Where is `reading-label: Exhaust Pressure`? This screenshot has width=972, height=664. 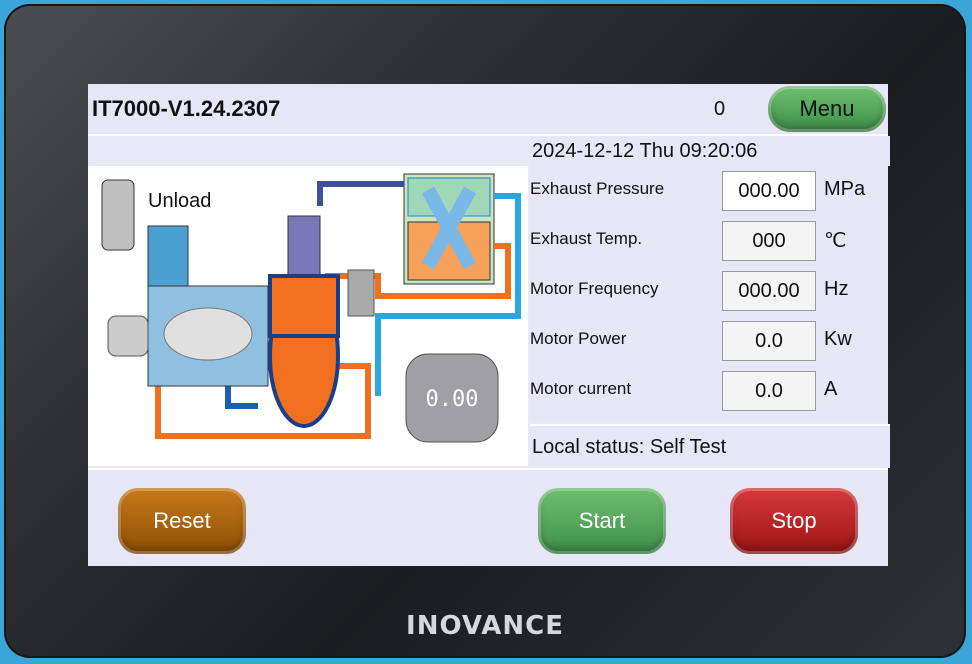
reading-label: Exhaust Pressure is located at coordinates (597, 188).